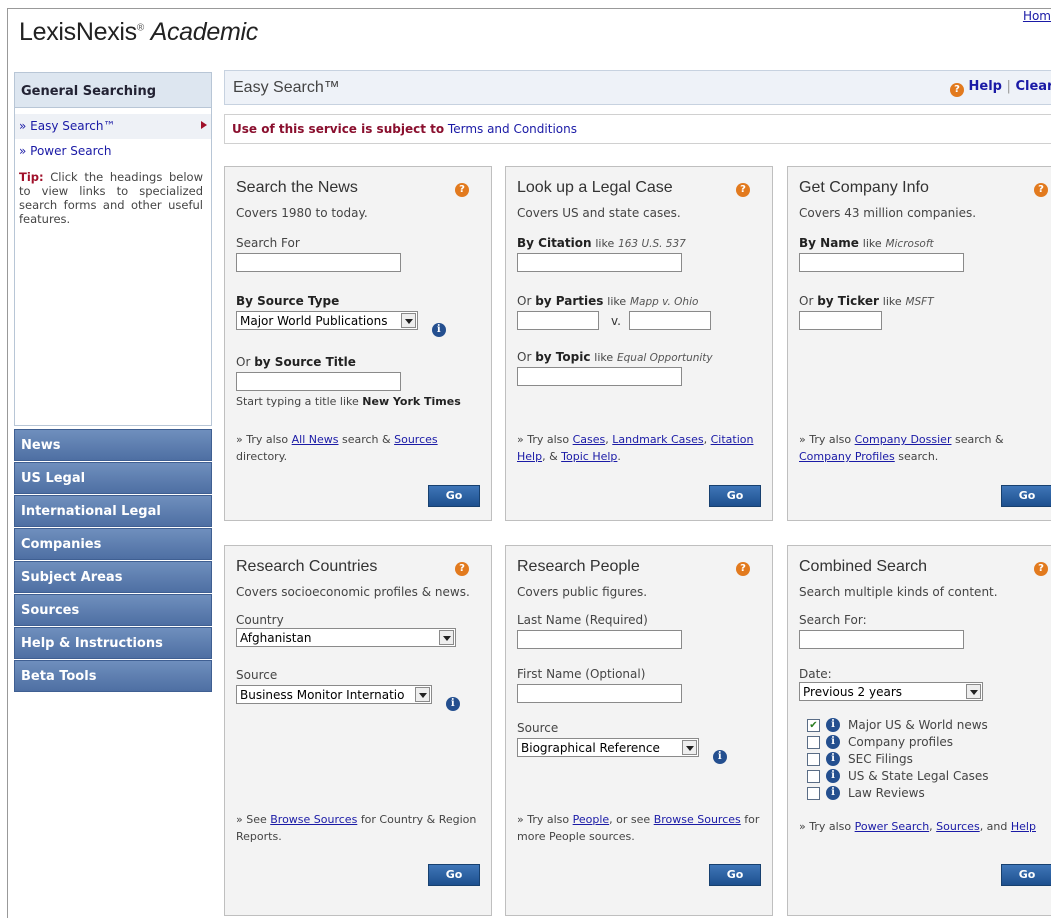  What do you see at coordinates (616, 320) in the screenshot?
I see `versus-text: v.` at bounding box center [616, 320].